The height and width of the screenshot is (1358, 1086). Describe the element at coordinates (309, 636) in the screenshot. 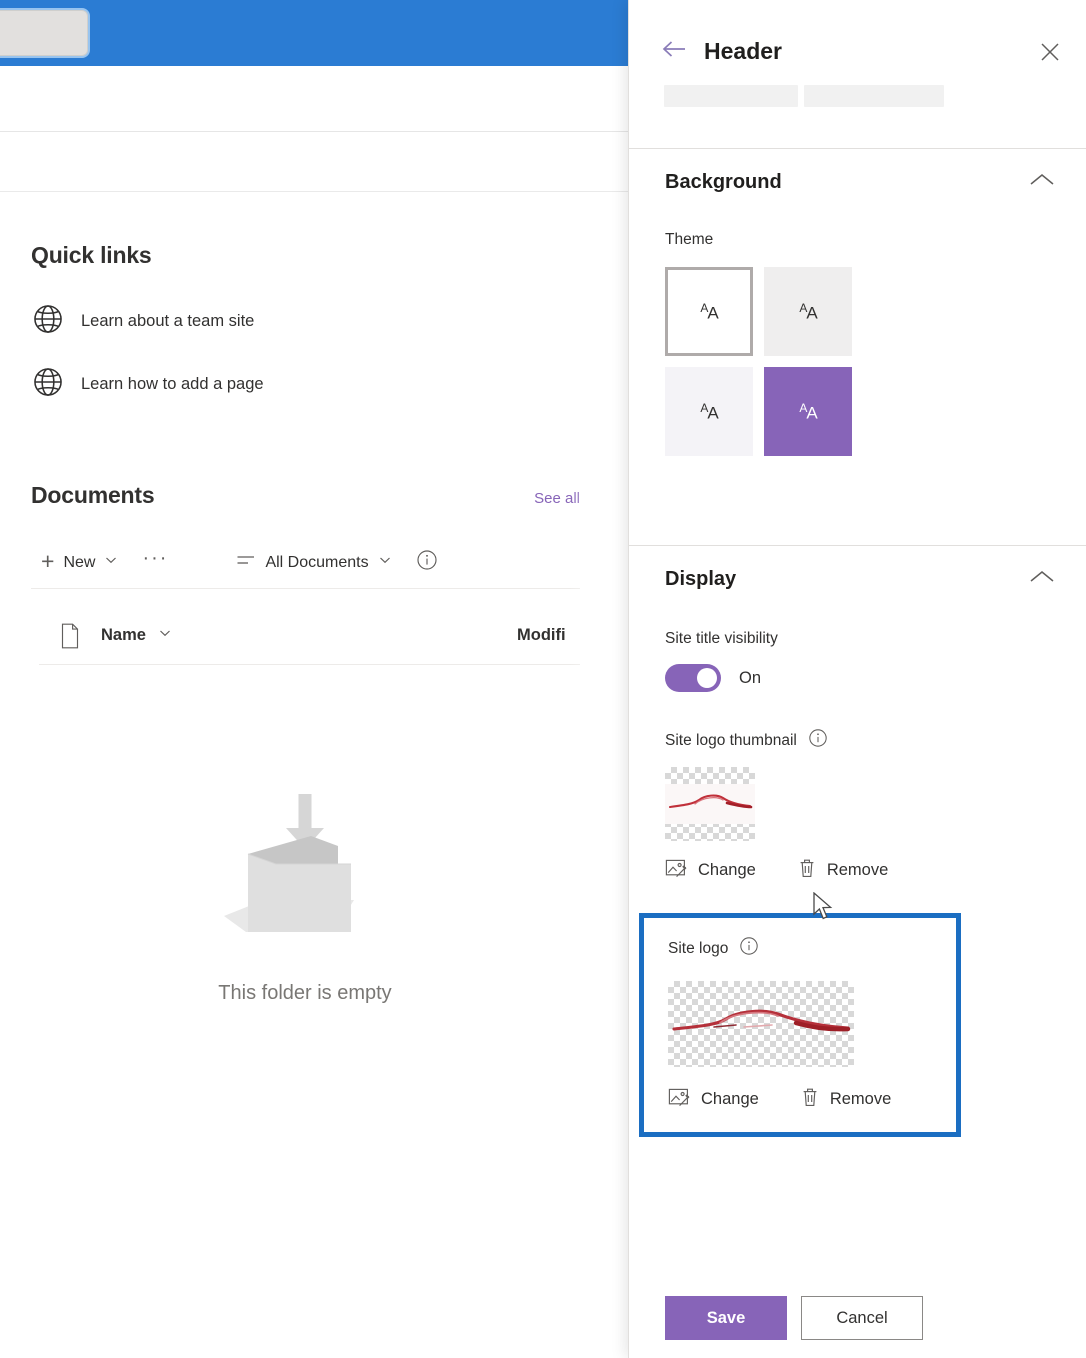

I see `documents-table-header: Name Modifi` at that location.